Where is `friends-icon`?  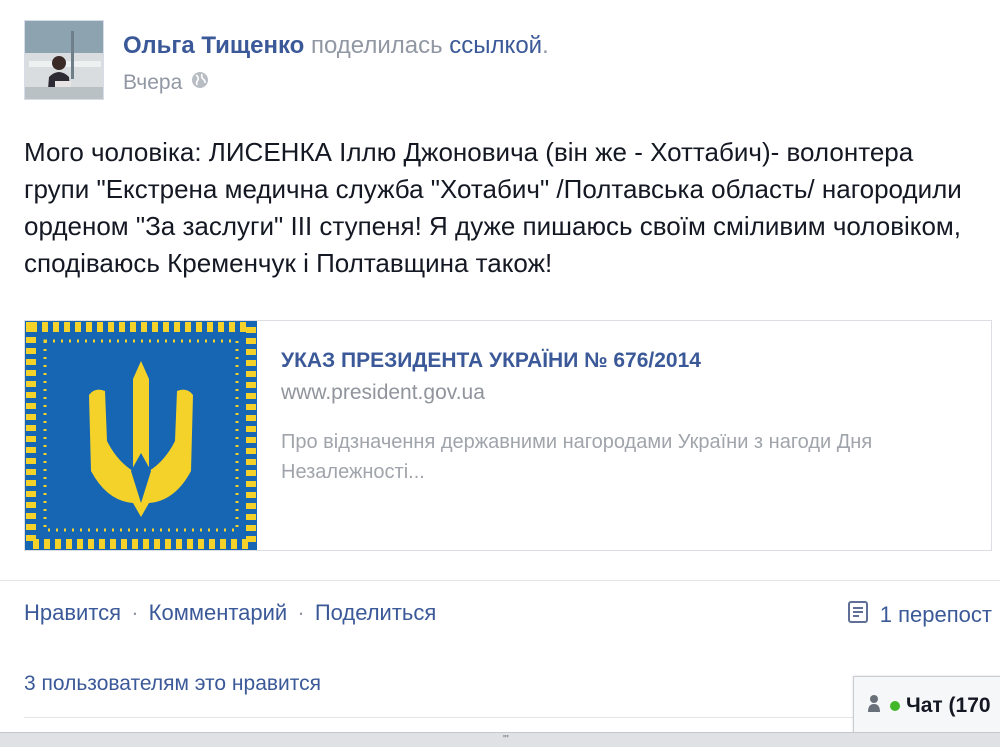 friends-icon is located at coordinates (876, 706).